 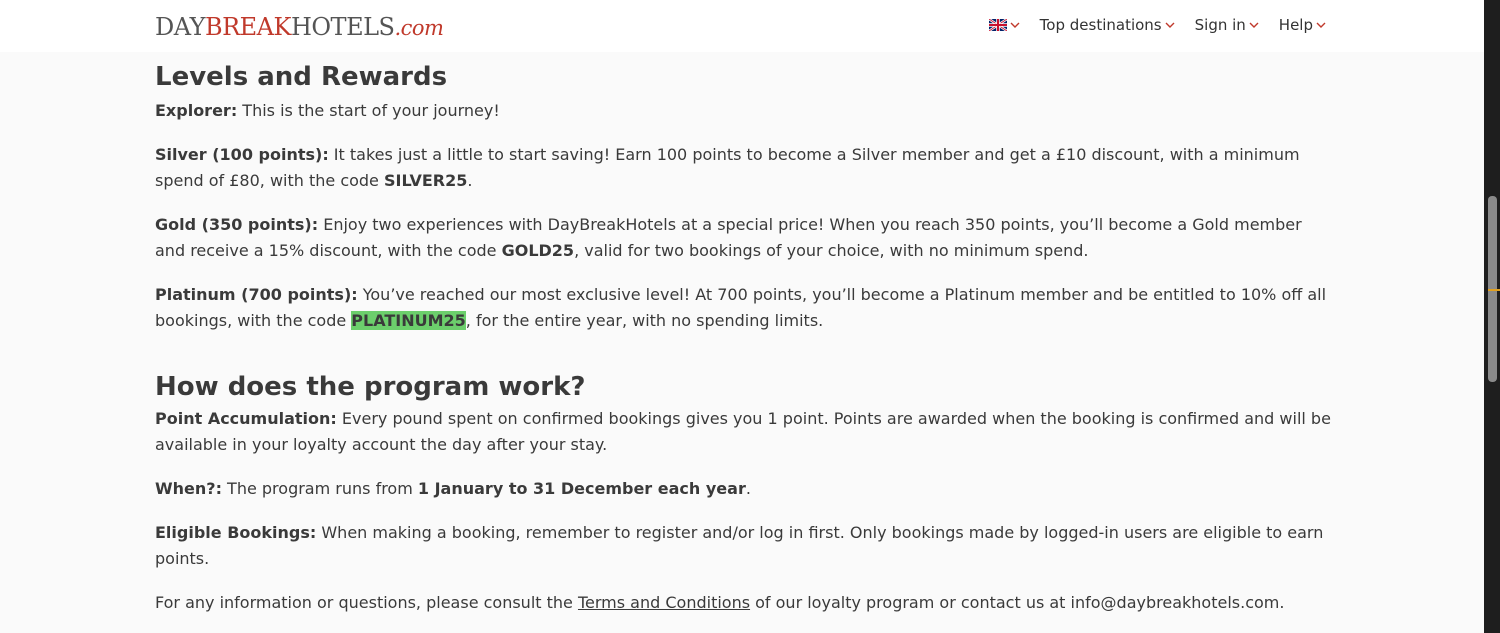 What do you see at coordinates (180, 27) in the screenshot?
I see `logo-text-day: DAY` at bounding box center [180, 27].